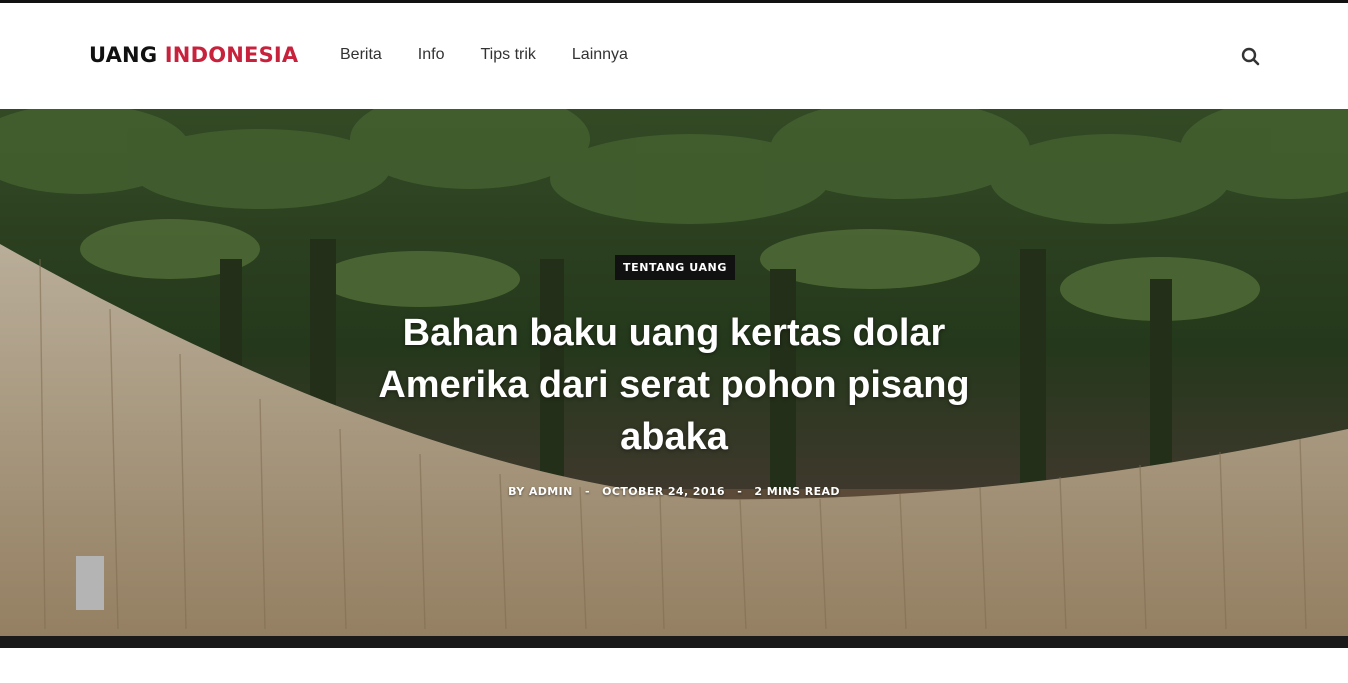 The image size is (1348, 683). I want to click on nav-item-info: Info, so click(431, 55).